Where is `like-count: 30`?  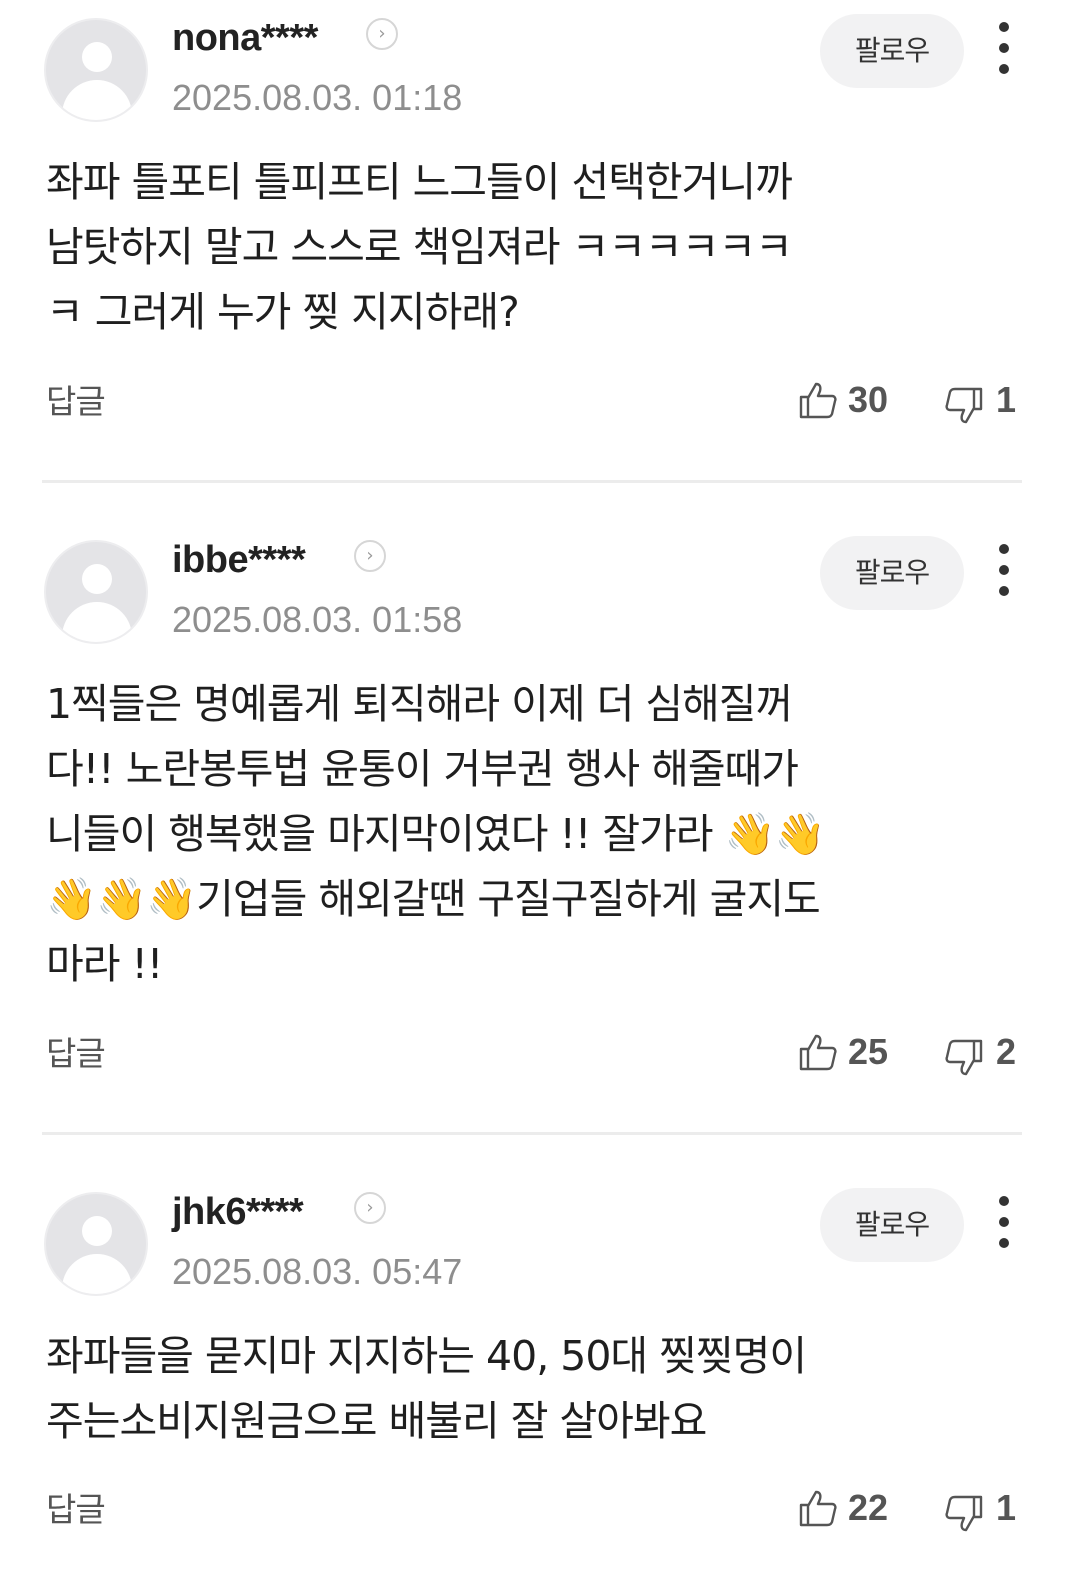
like-count: 30 is located at coordinates (868, 399).